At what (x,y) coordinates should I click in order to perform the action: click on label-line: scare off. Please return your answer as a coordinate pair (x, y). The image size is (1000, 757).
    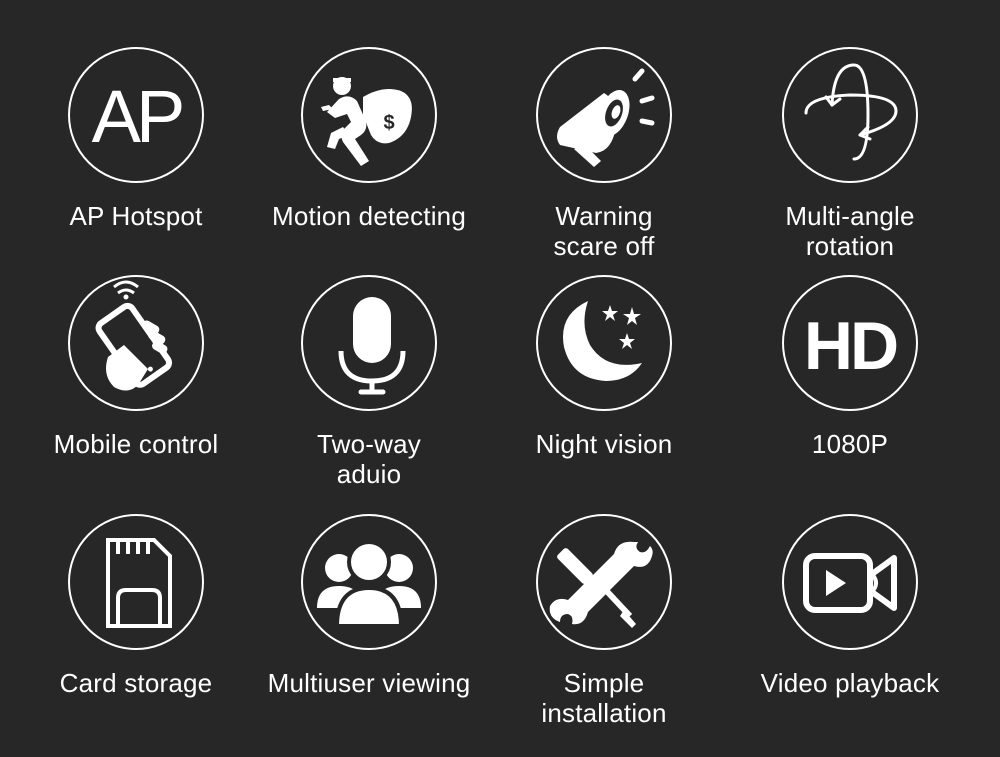
    Looking at the image, I should click on (604, 246).